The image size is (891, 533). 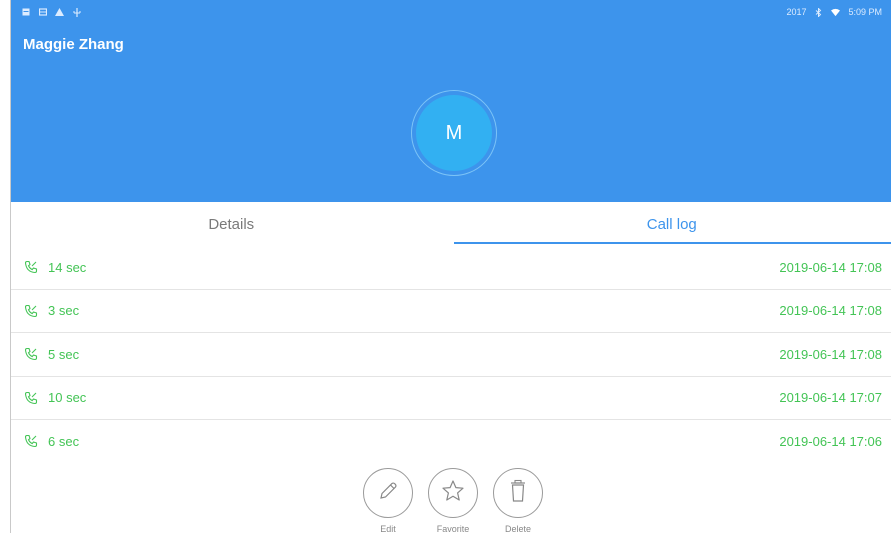 I want to click on tab-bar: Details Call log, so click(x=451, y=224).